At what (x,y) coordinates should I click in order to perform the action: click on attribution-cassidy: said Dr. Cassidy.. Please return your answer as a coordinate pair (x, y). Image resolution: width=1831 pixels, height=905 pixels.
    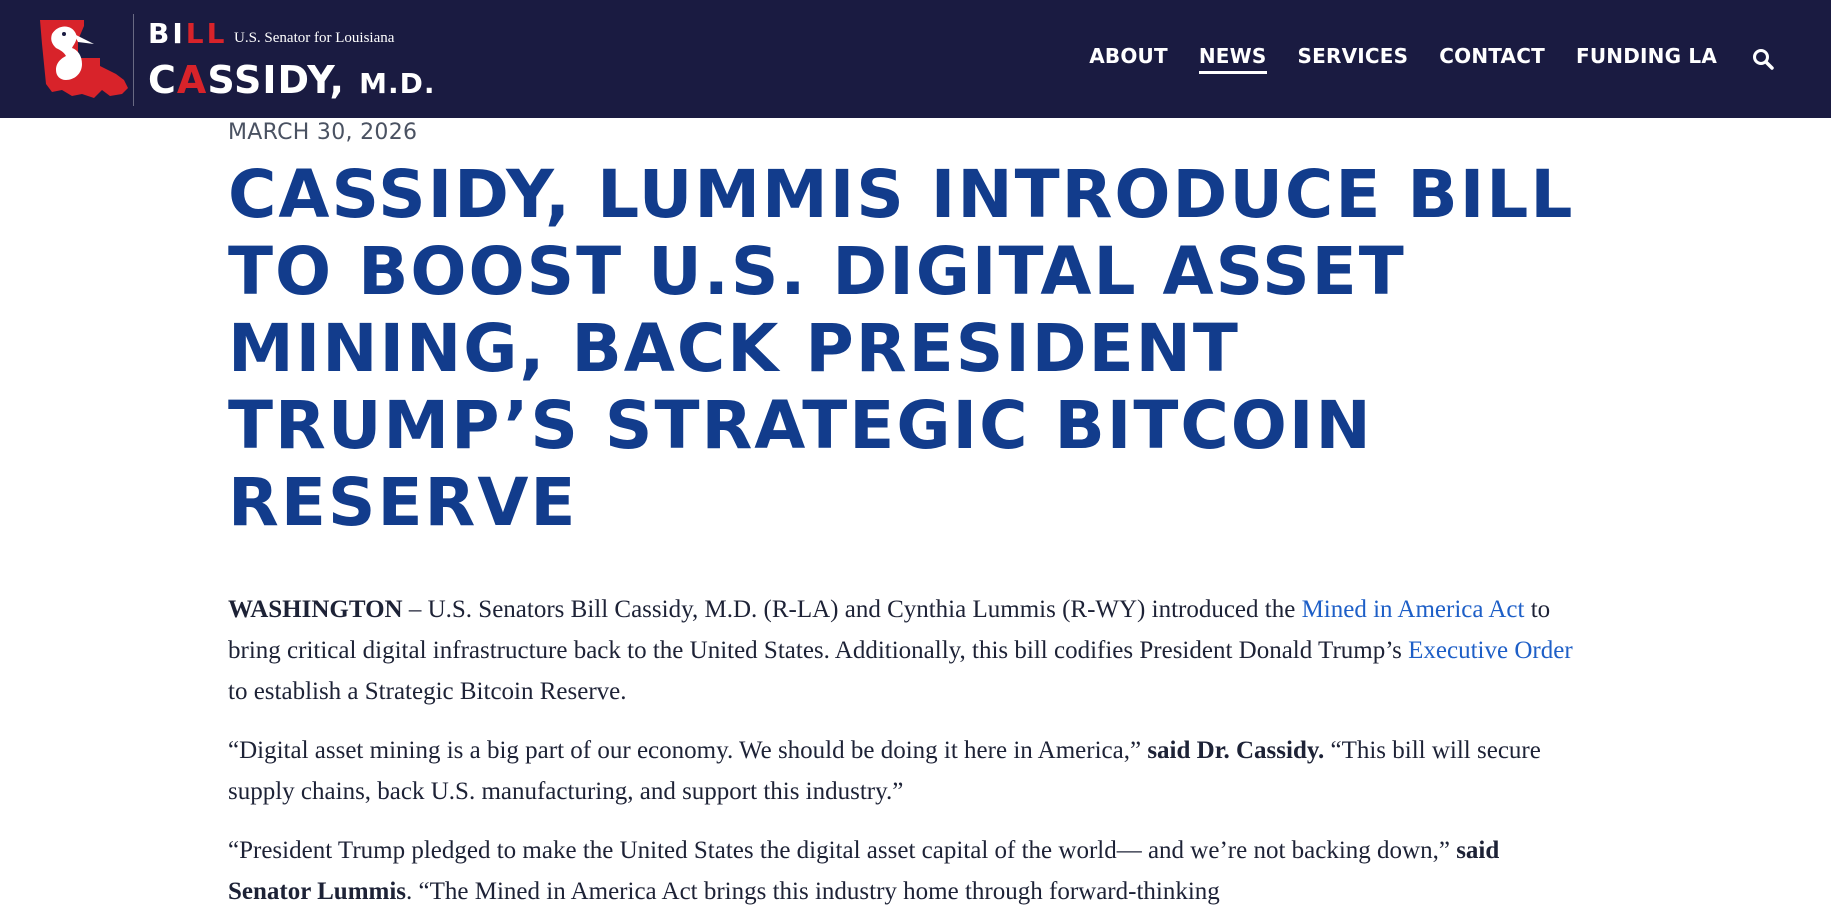
    Looking at the image, I should click on (1236, 750).